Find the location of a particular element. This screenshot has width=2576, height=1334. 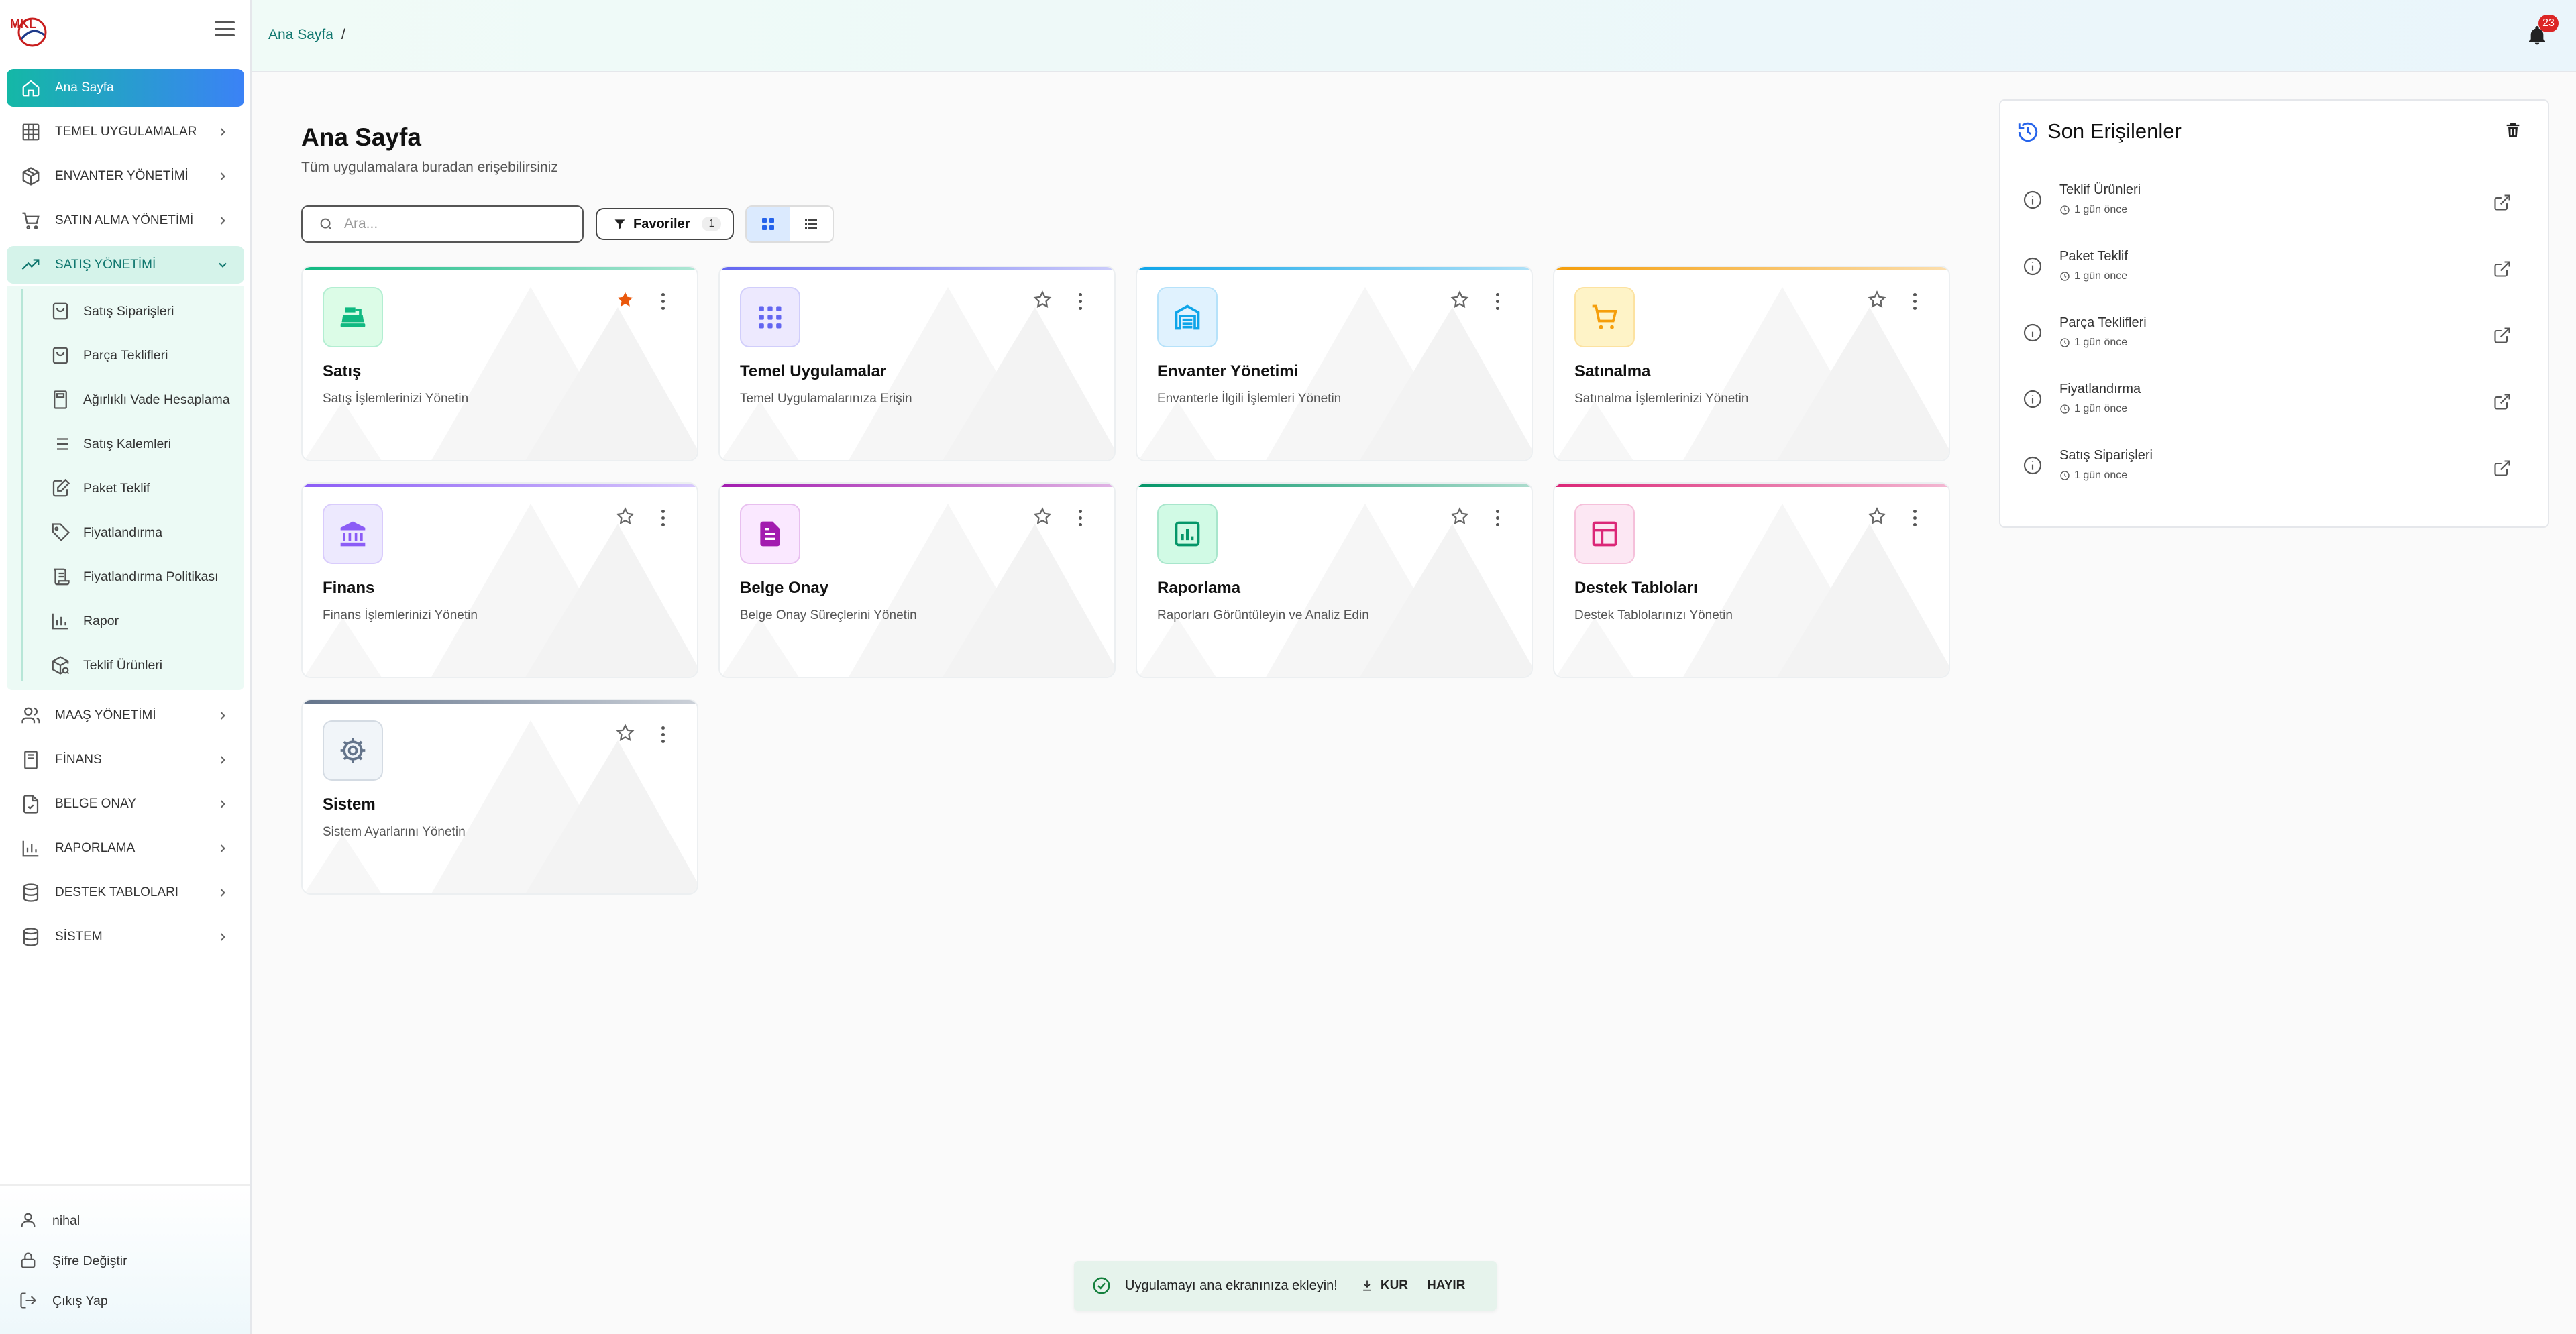

brand-logo: MKL is located at coordinates (29, 29).